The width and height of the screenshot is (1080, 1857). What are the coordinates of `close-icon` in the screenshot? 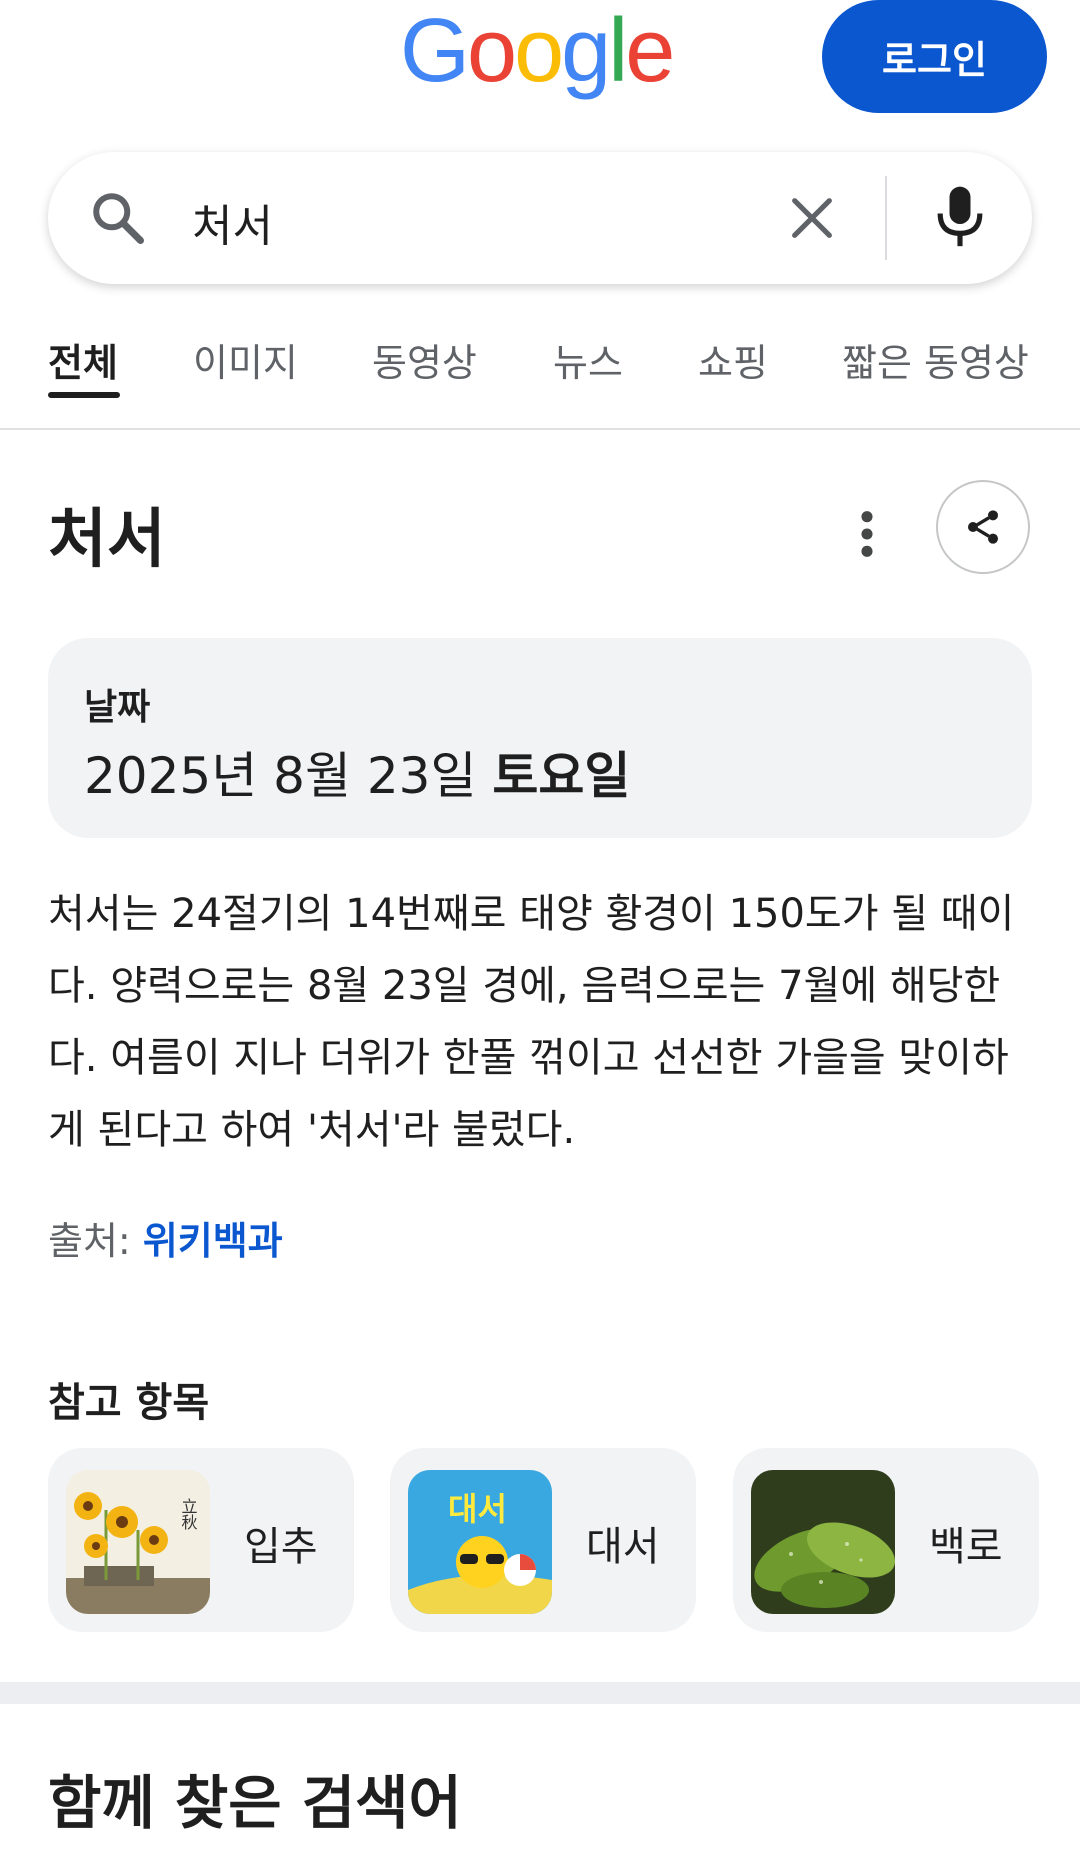 It's located at (812, 218).